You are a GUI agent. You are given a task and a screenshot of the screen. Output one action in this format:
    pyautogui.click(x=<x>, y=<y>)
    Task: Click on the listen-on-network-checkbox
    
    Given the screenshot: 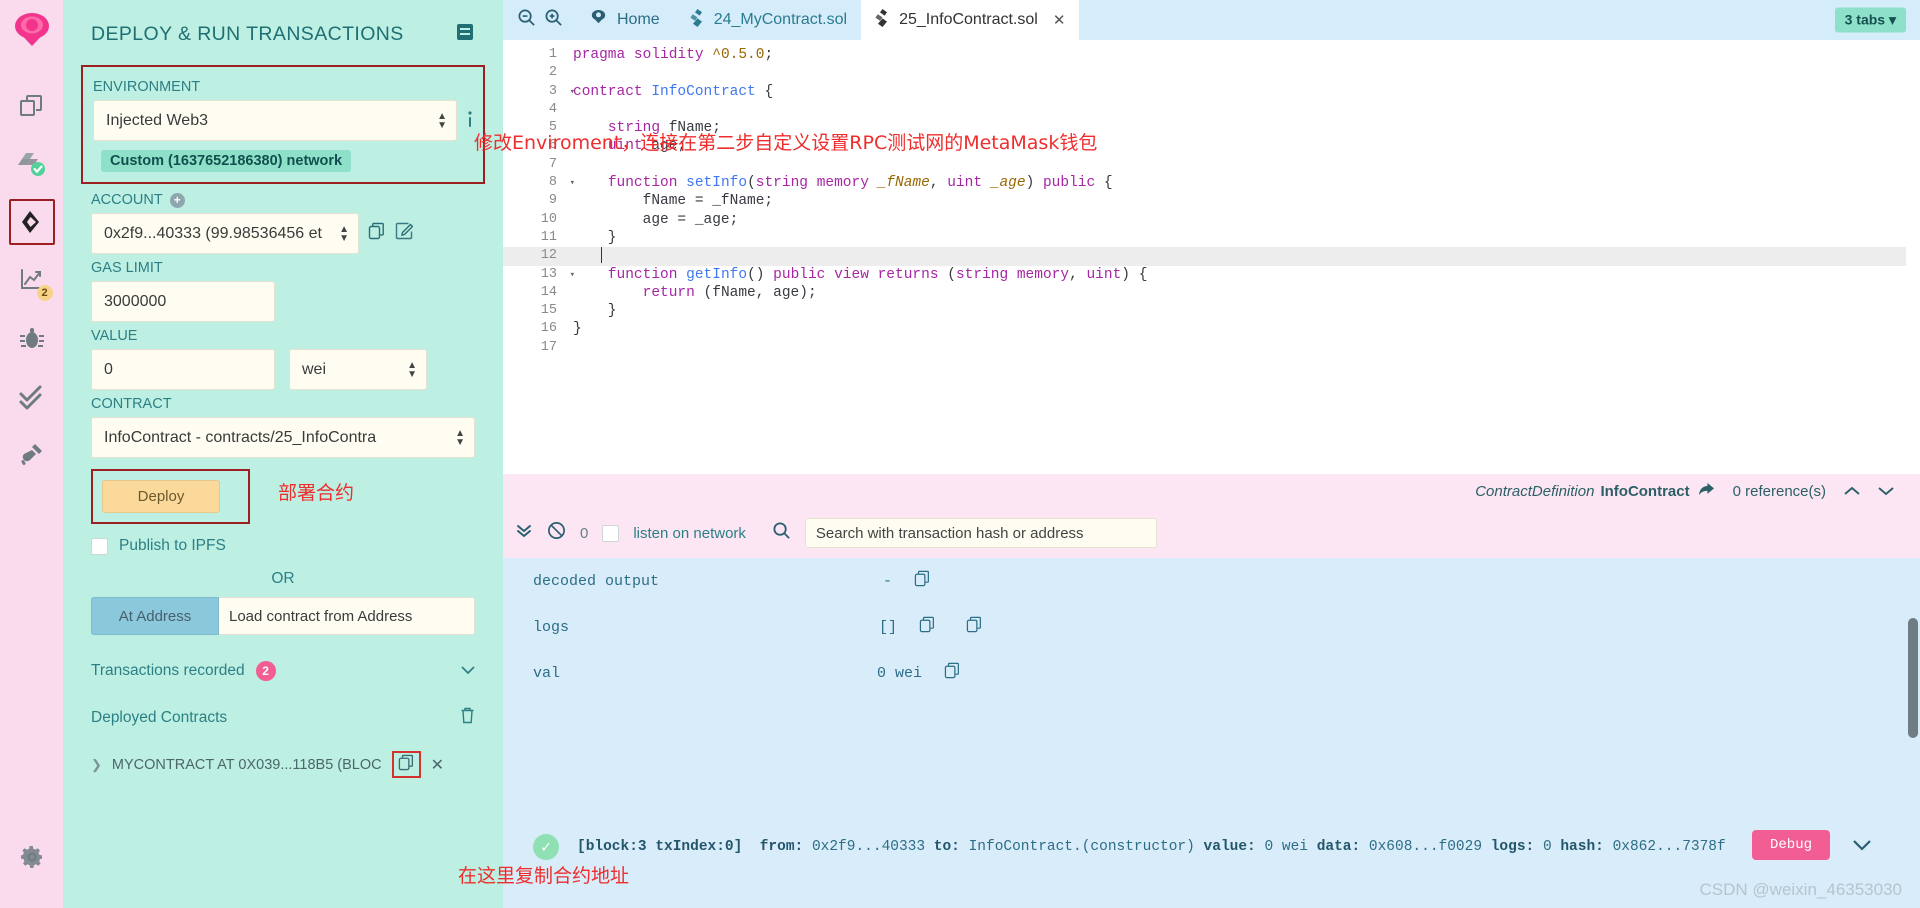 What is the action you would take?
    pyautogui.click(x=611, y=533)
    